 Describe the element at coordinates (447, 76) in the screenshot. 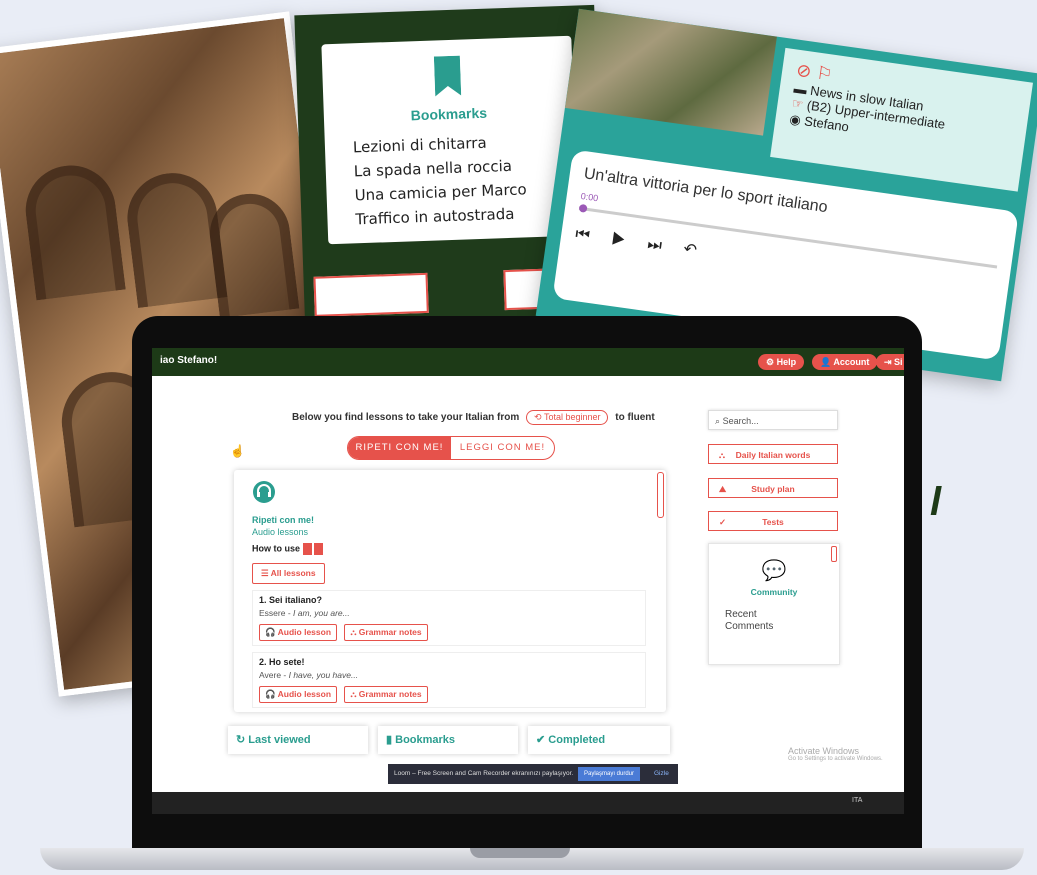

I see `bookmark-icon` at that location.